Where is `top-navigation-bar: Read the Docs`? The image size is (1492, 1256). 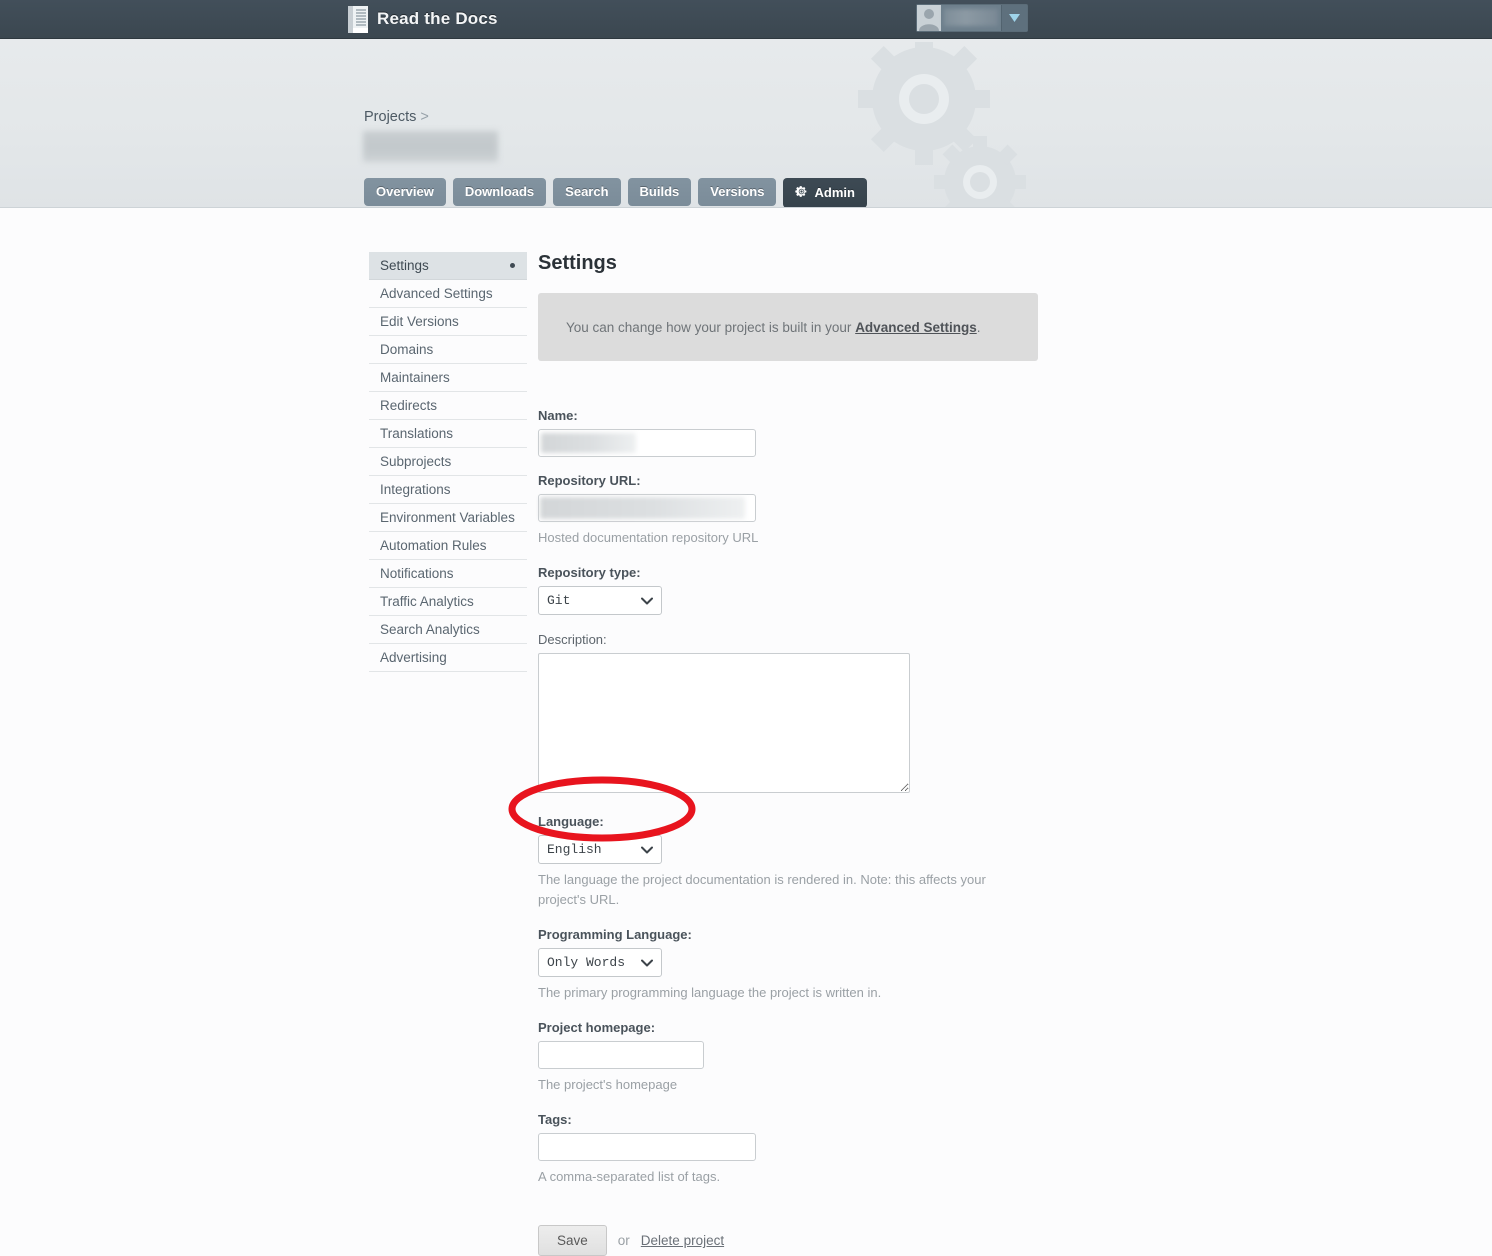 top-navigation-bar: Read the Docs is located at coordinates (746, 19).